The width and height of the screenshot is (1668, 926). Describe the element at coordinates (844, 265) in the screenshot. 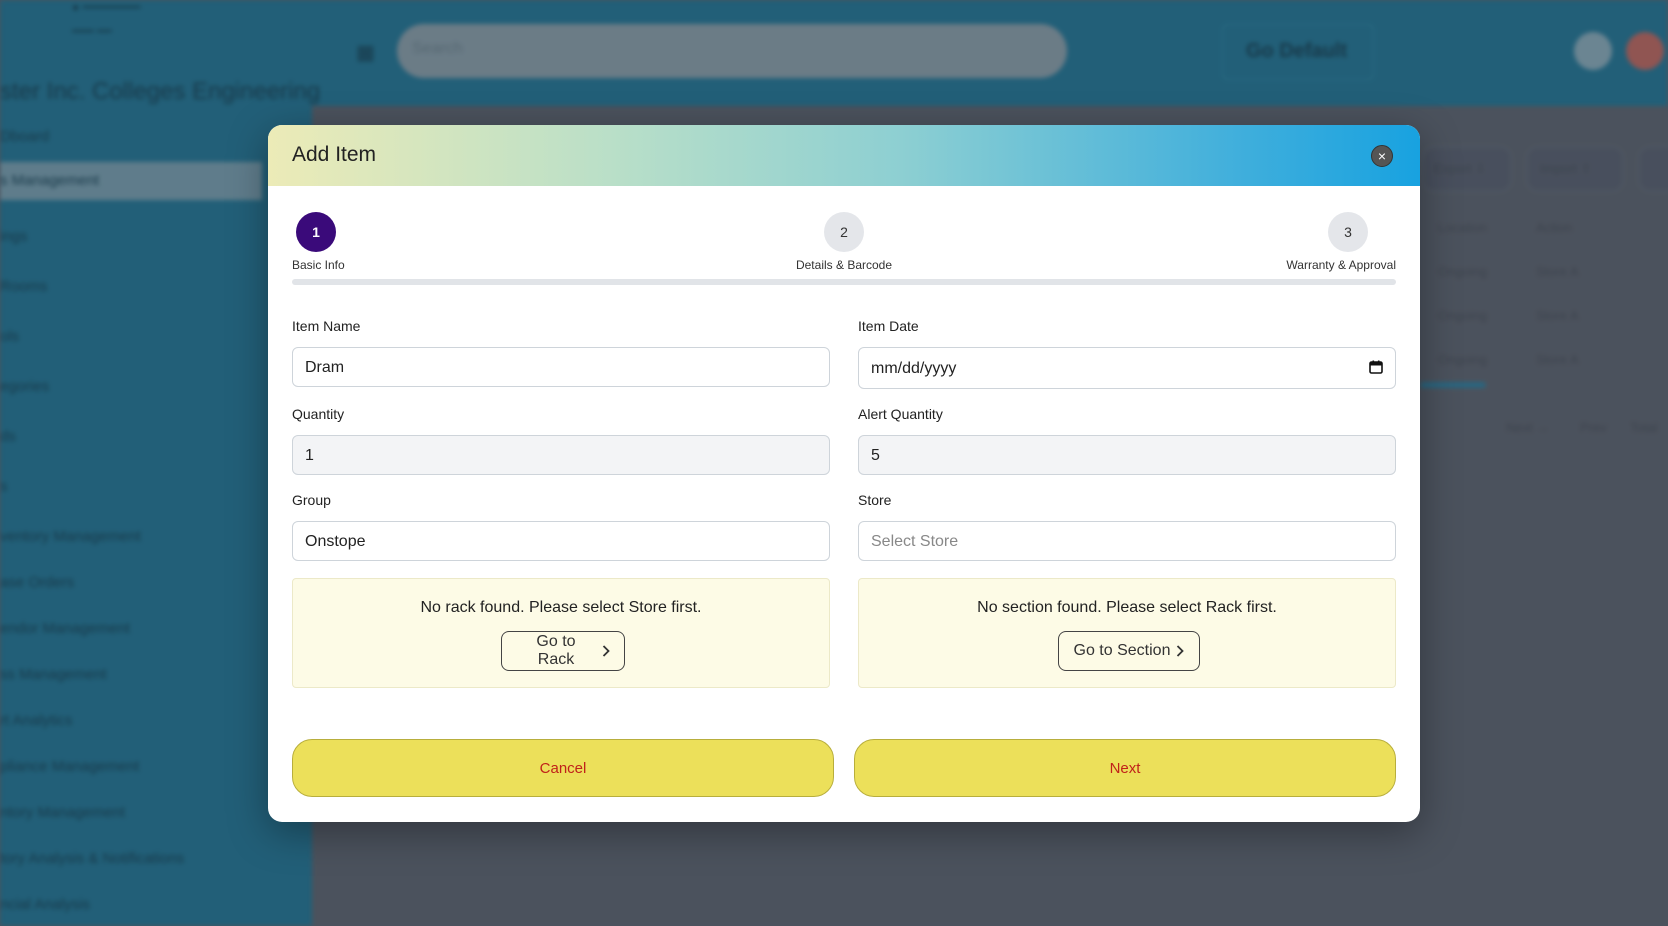

I see `step-label: Details & Barcode` at that location.